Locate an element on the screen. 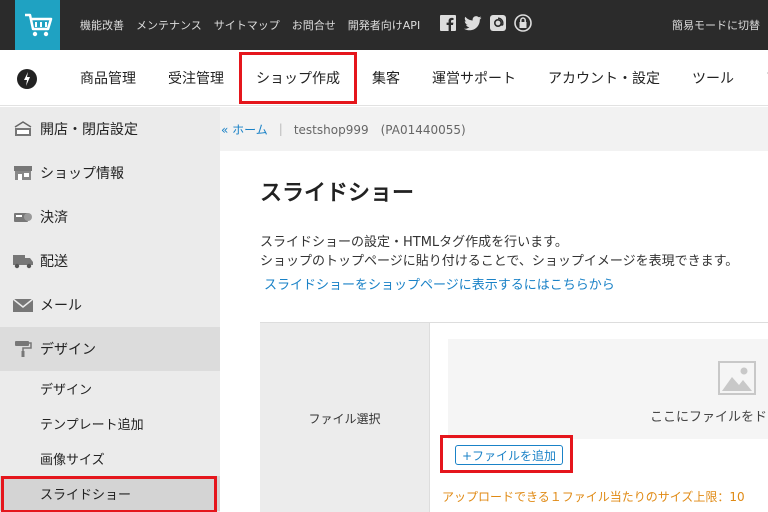  facebook-icon is located at coordinates (448, 23).